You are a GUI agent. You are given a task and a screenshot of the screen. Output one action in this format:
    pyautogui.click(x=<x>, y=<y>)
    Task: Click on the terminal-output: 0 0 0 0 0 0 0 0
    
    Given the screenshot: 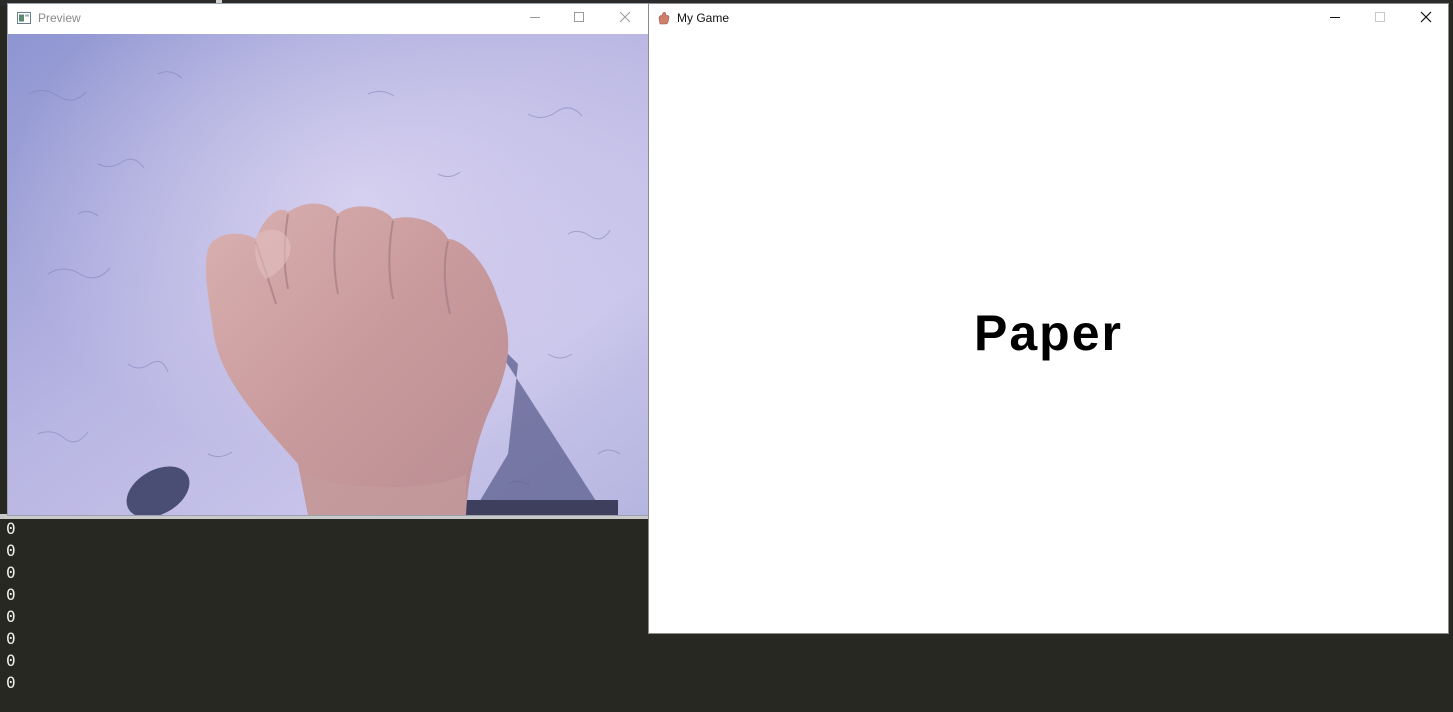 What is the action you would take?
    pyautogui.click(x=11, y=606)
    